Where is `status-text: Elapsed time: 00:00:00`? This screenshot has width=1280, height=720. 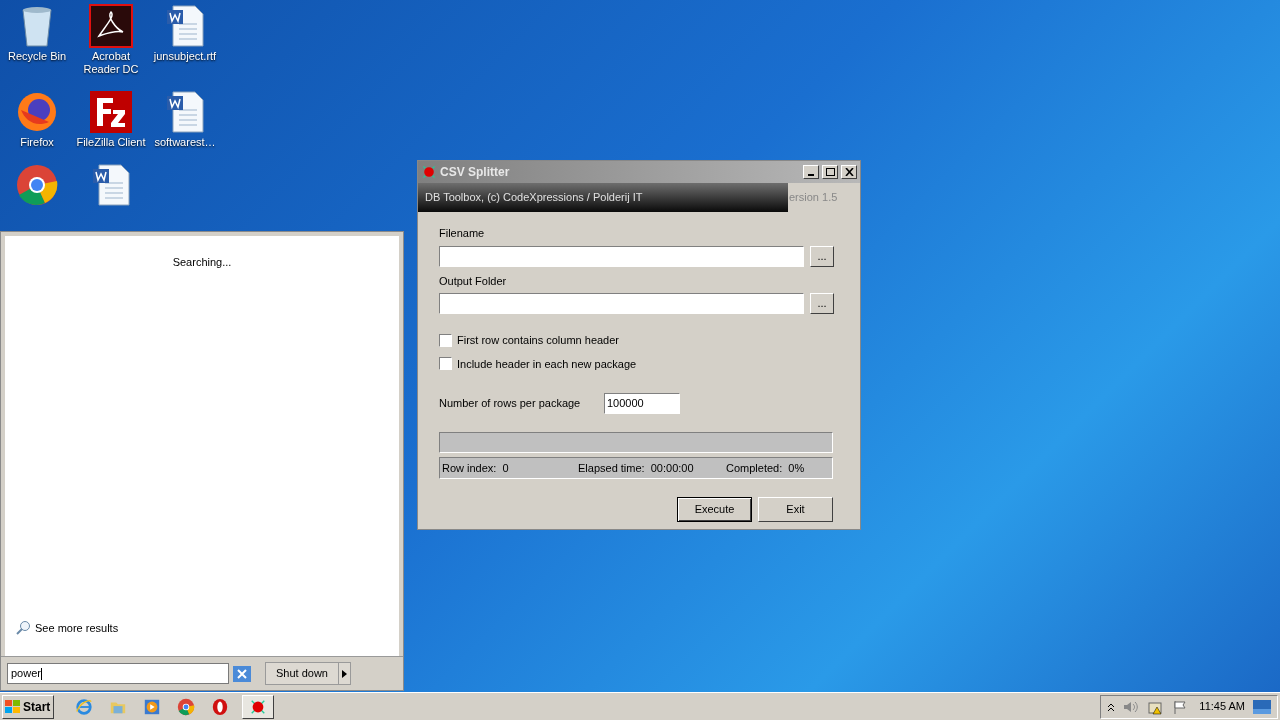
status-text: Elapsed time: 00:00:00 is located at coordinates (636, 468).